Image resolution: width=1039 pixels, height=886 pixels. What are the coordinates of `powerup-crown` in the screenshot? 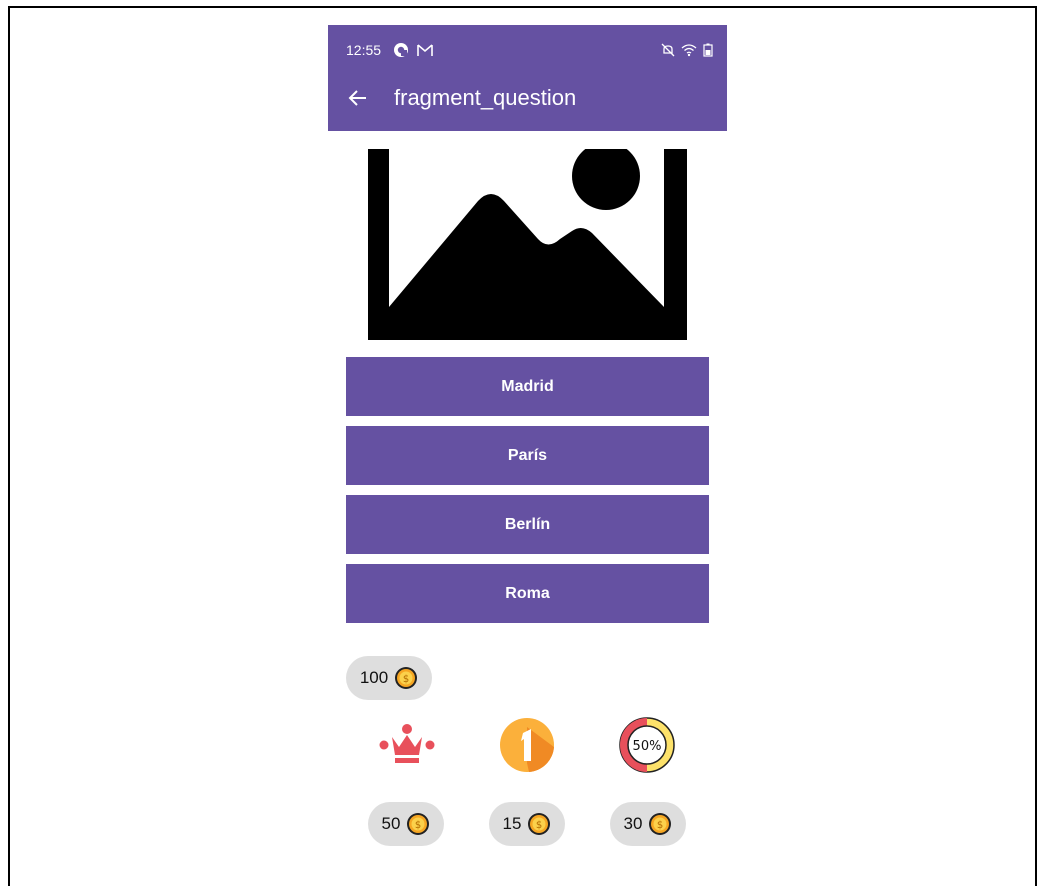 It's located at (407, 745).